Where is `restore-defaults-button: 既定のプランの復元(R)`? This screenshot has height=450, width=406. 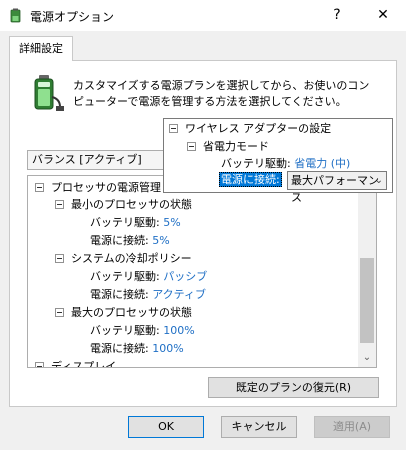
restore-defaults-button: 既定のプランの復元(R) is located at coordinates (293, 387).